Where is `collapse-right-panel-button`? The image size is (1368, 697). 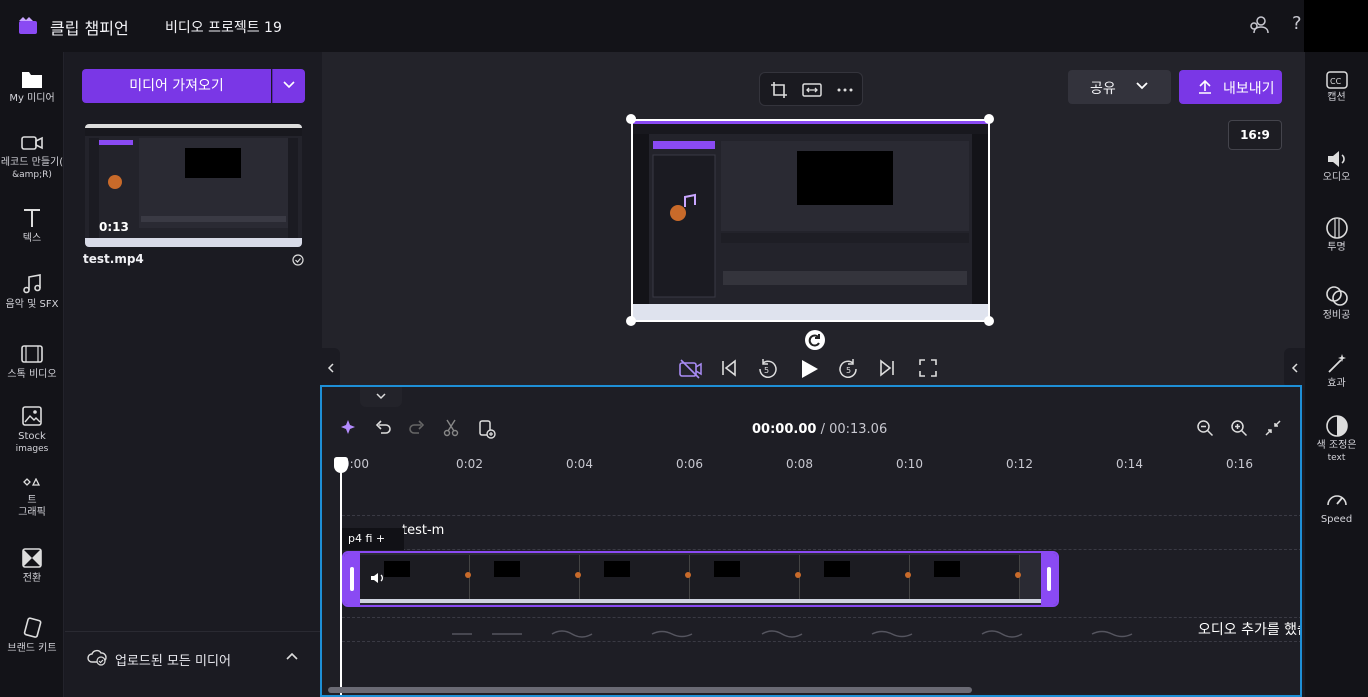
collapse-right-panel-button is located at coordinates (1294, 368).